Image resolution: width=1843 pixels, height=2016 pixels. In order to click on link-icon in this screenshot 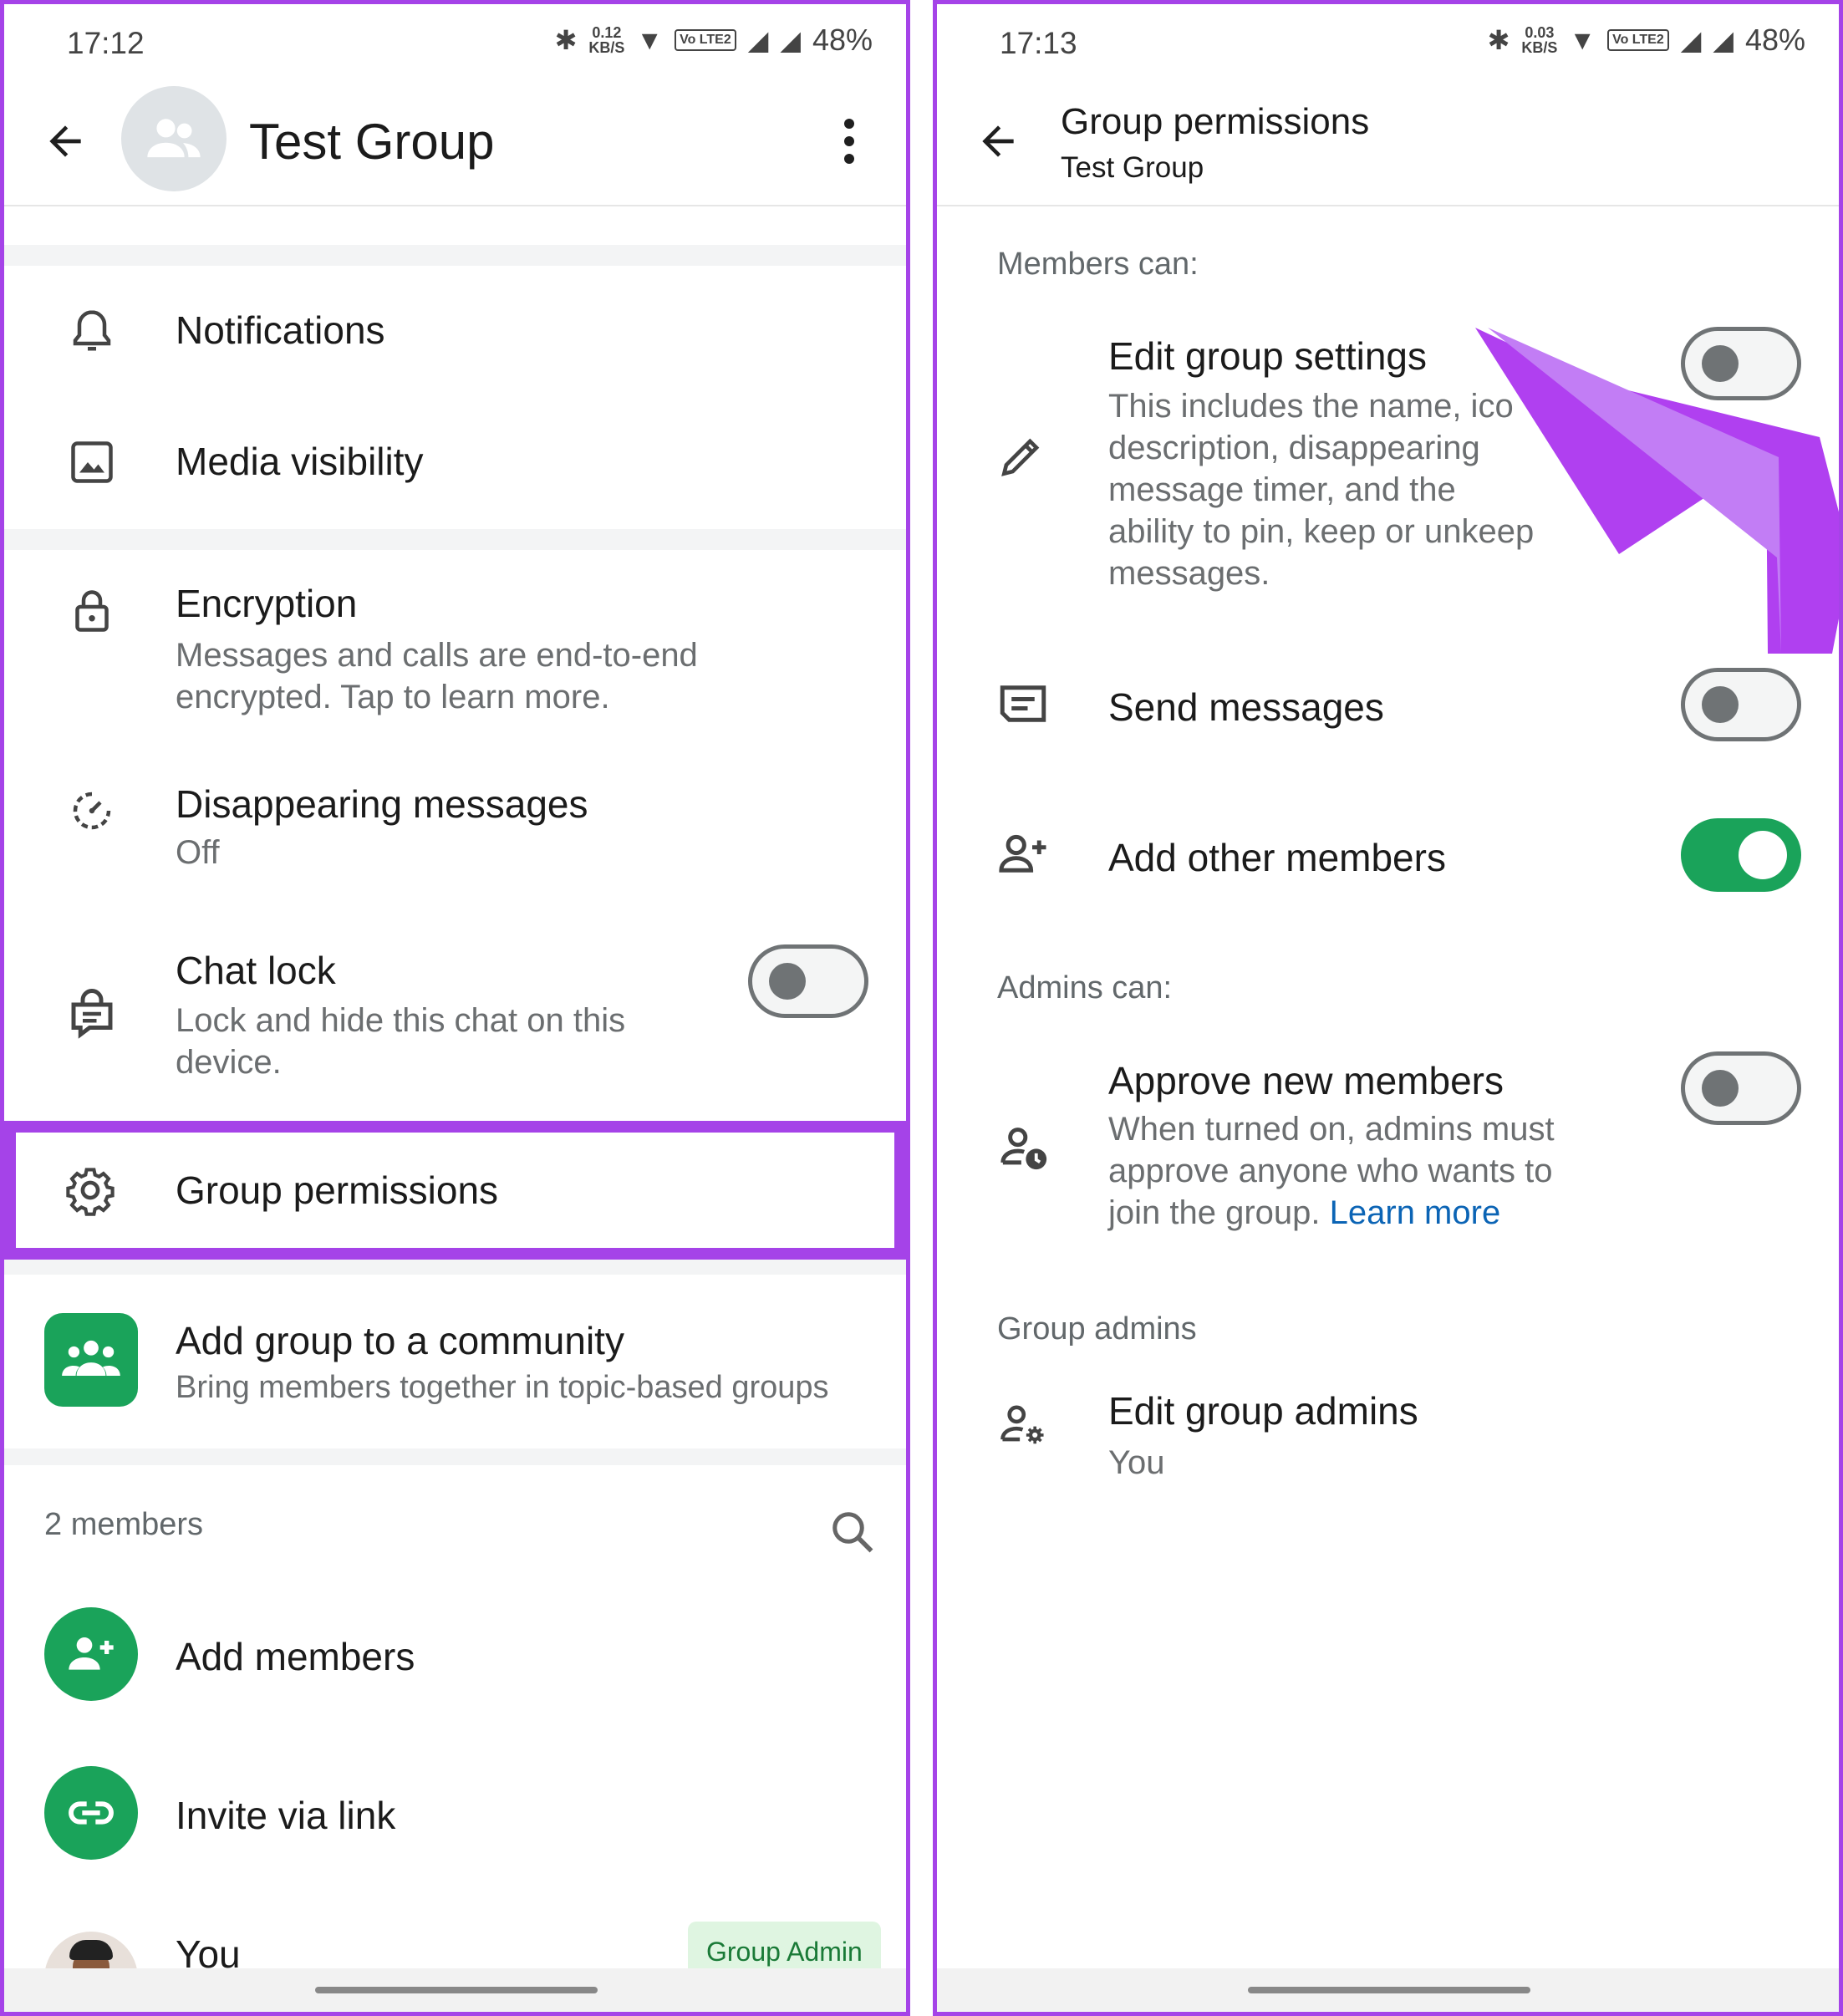, I will do `click(91, 1813)`.